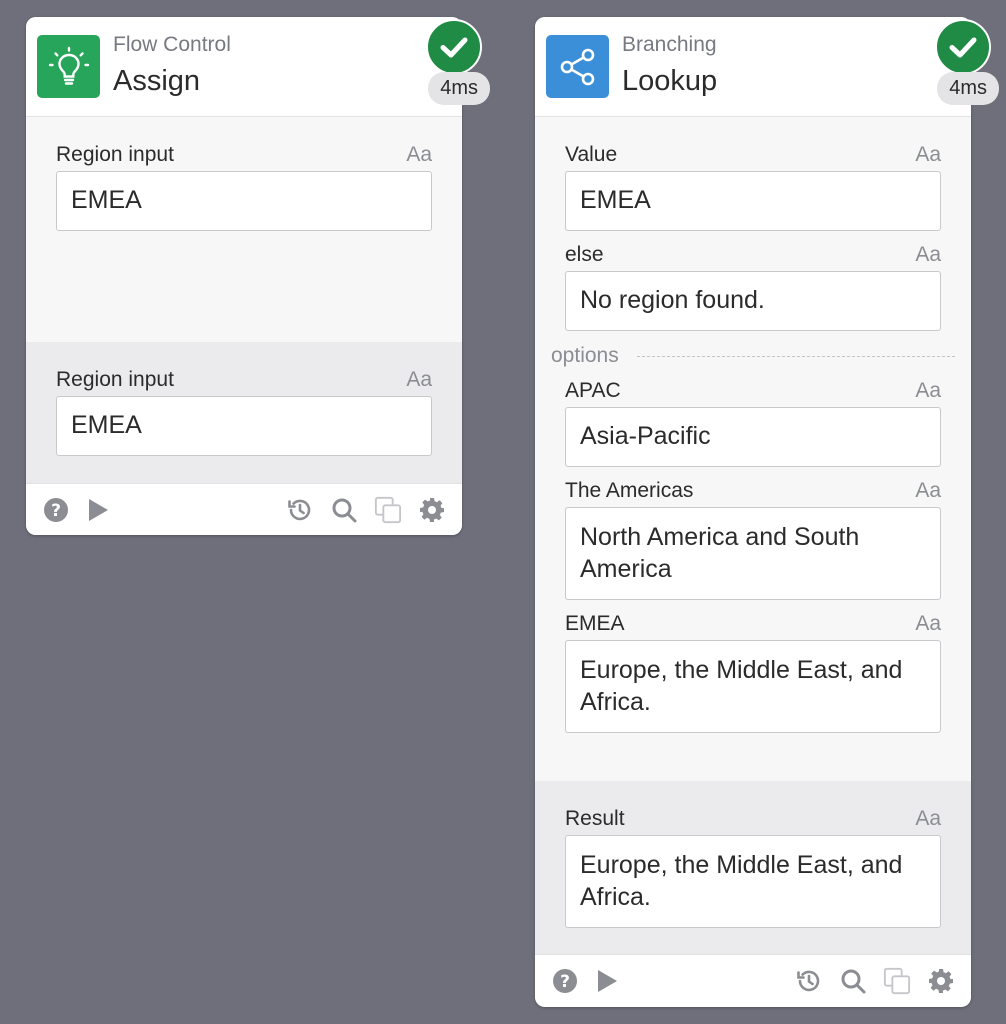 Image resolution: width=1006 pixels, height=1024 pixels. What do you see at coordinates (670, 81) in the screenshot?
I see `step-title: Lookup` at bounding box center [670, 81].